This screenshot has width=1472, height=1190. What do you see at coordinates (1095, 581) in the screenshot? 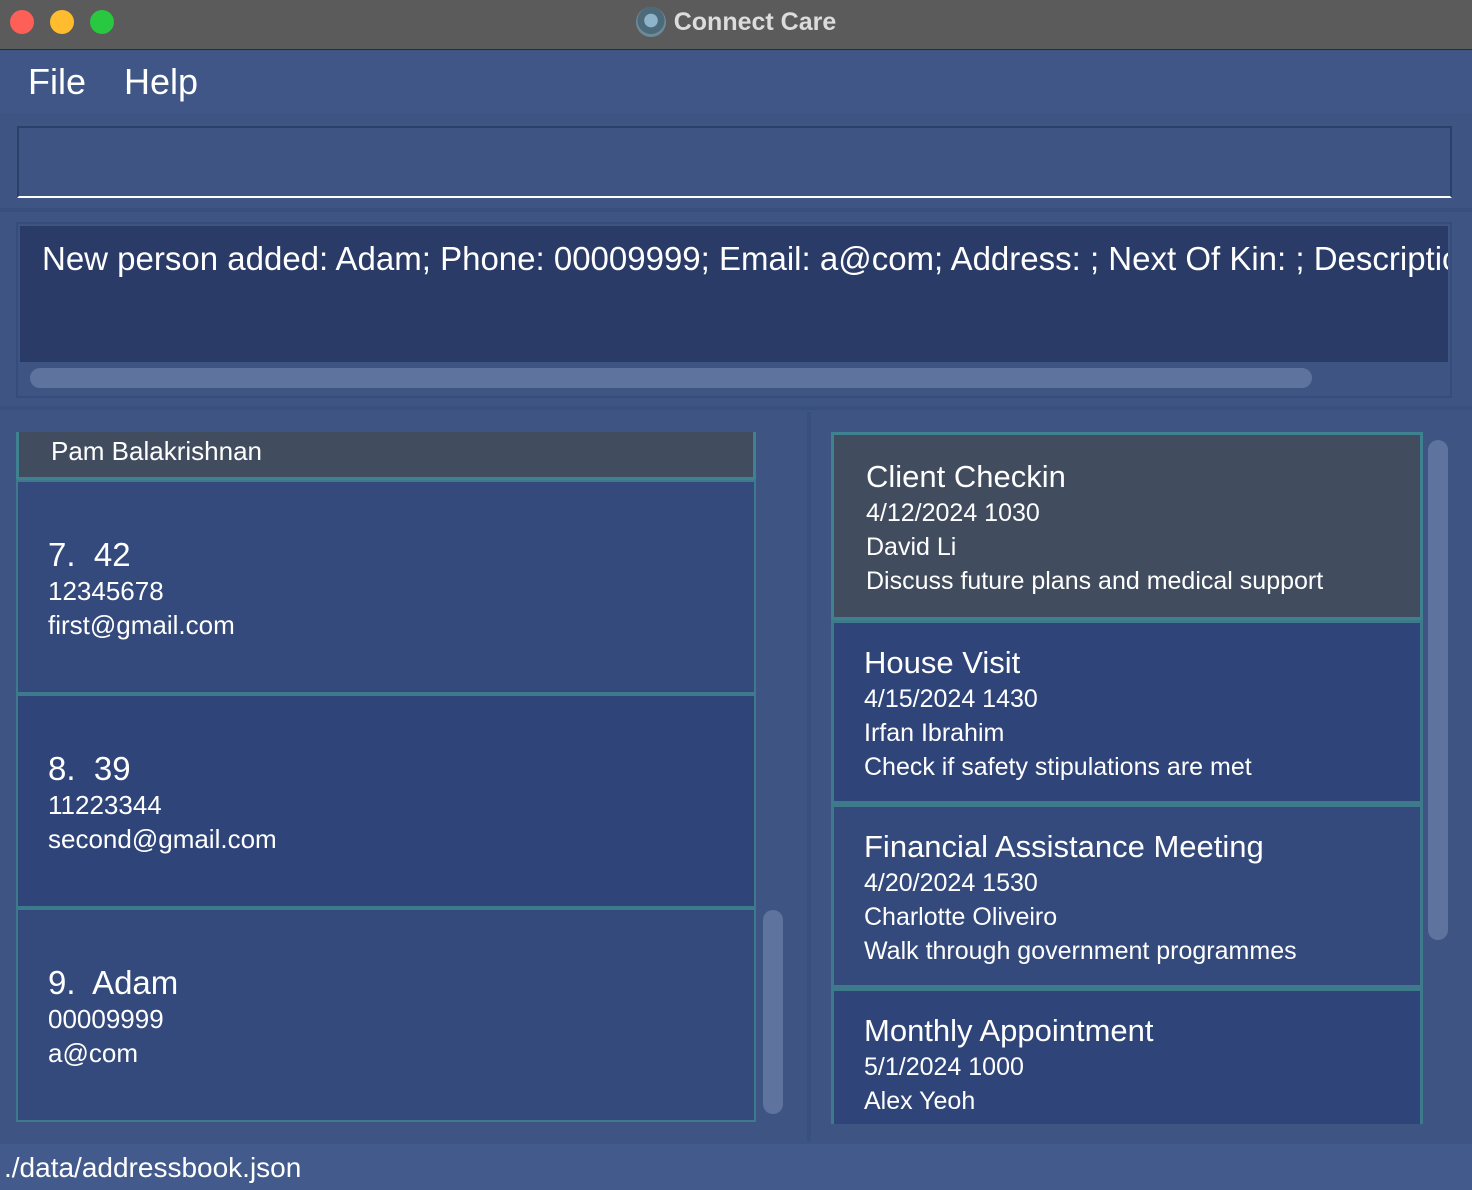
I see `appointment-description: Discuss future plans and medical support` at bounding box center [1095, 581].